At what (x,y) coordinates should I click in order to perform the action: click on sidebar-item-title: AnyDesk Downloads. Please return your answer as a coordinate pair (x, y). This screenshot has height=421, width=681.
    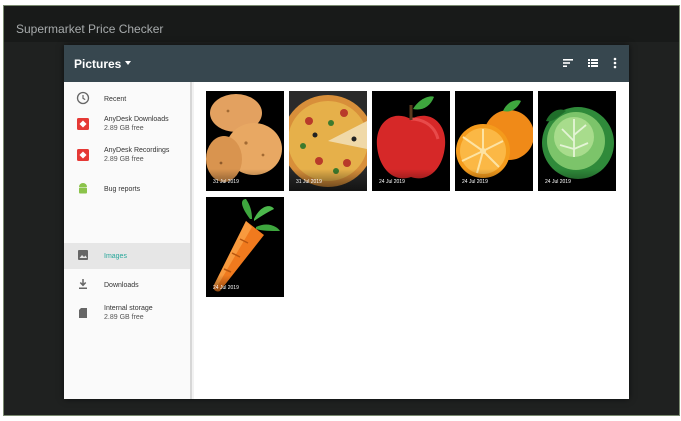
    Looking at the image, I should click on (136, 119).